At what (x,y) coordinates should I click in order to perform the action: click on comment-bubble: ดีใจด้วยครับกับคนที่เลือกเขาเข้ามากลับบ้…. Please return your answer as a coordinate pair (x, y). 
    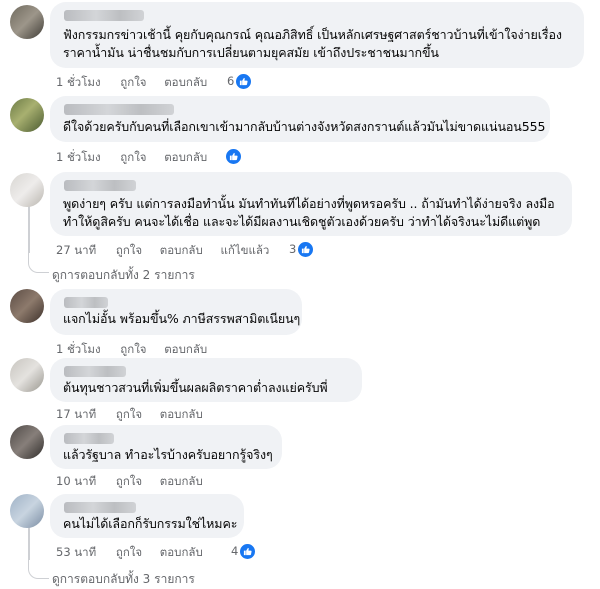
    Looking at the image, I should click on (300, 119).